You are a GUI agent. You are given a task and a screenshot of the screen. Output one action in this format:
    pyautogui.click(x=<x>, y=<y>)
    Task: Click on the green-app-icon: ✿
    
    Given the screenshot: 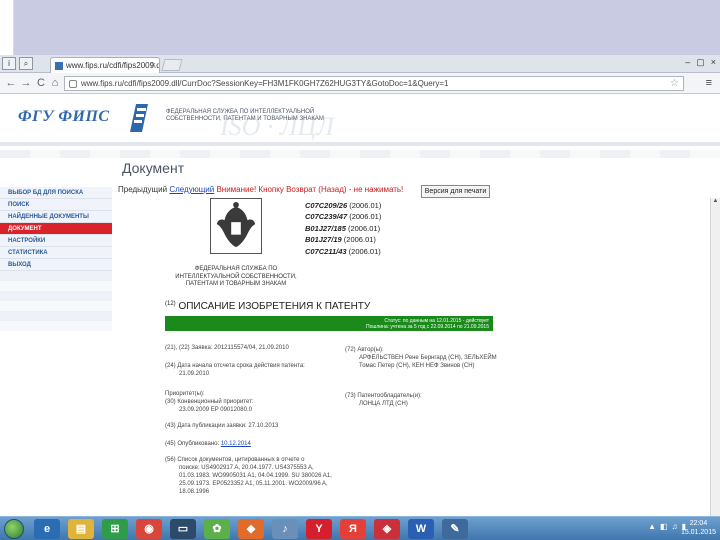 What is the action you would take?
    pyautogui.click(x=217, y=529)
    